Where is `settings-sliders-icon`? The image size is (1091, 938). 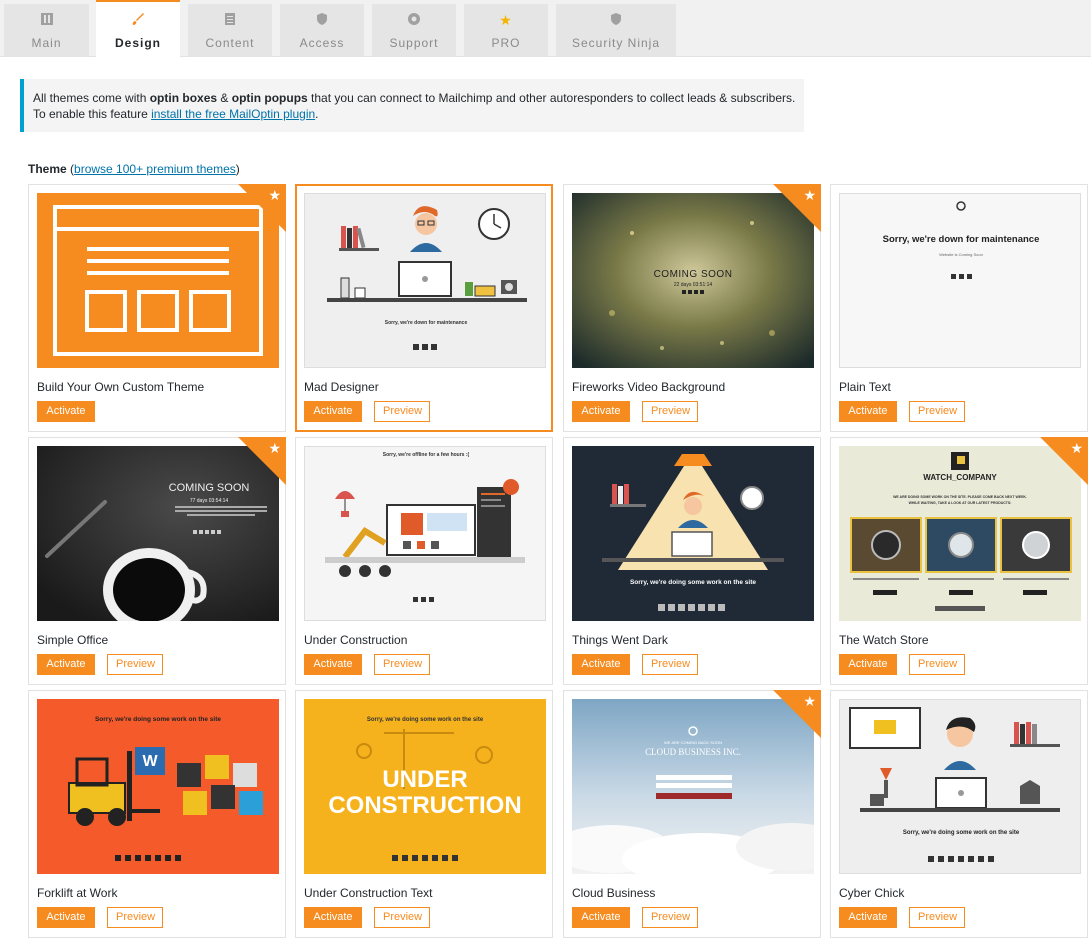
settings-sliders-icon is located at coordinates (46, 22).